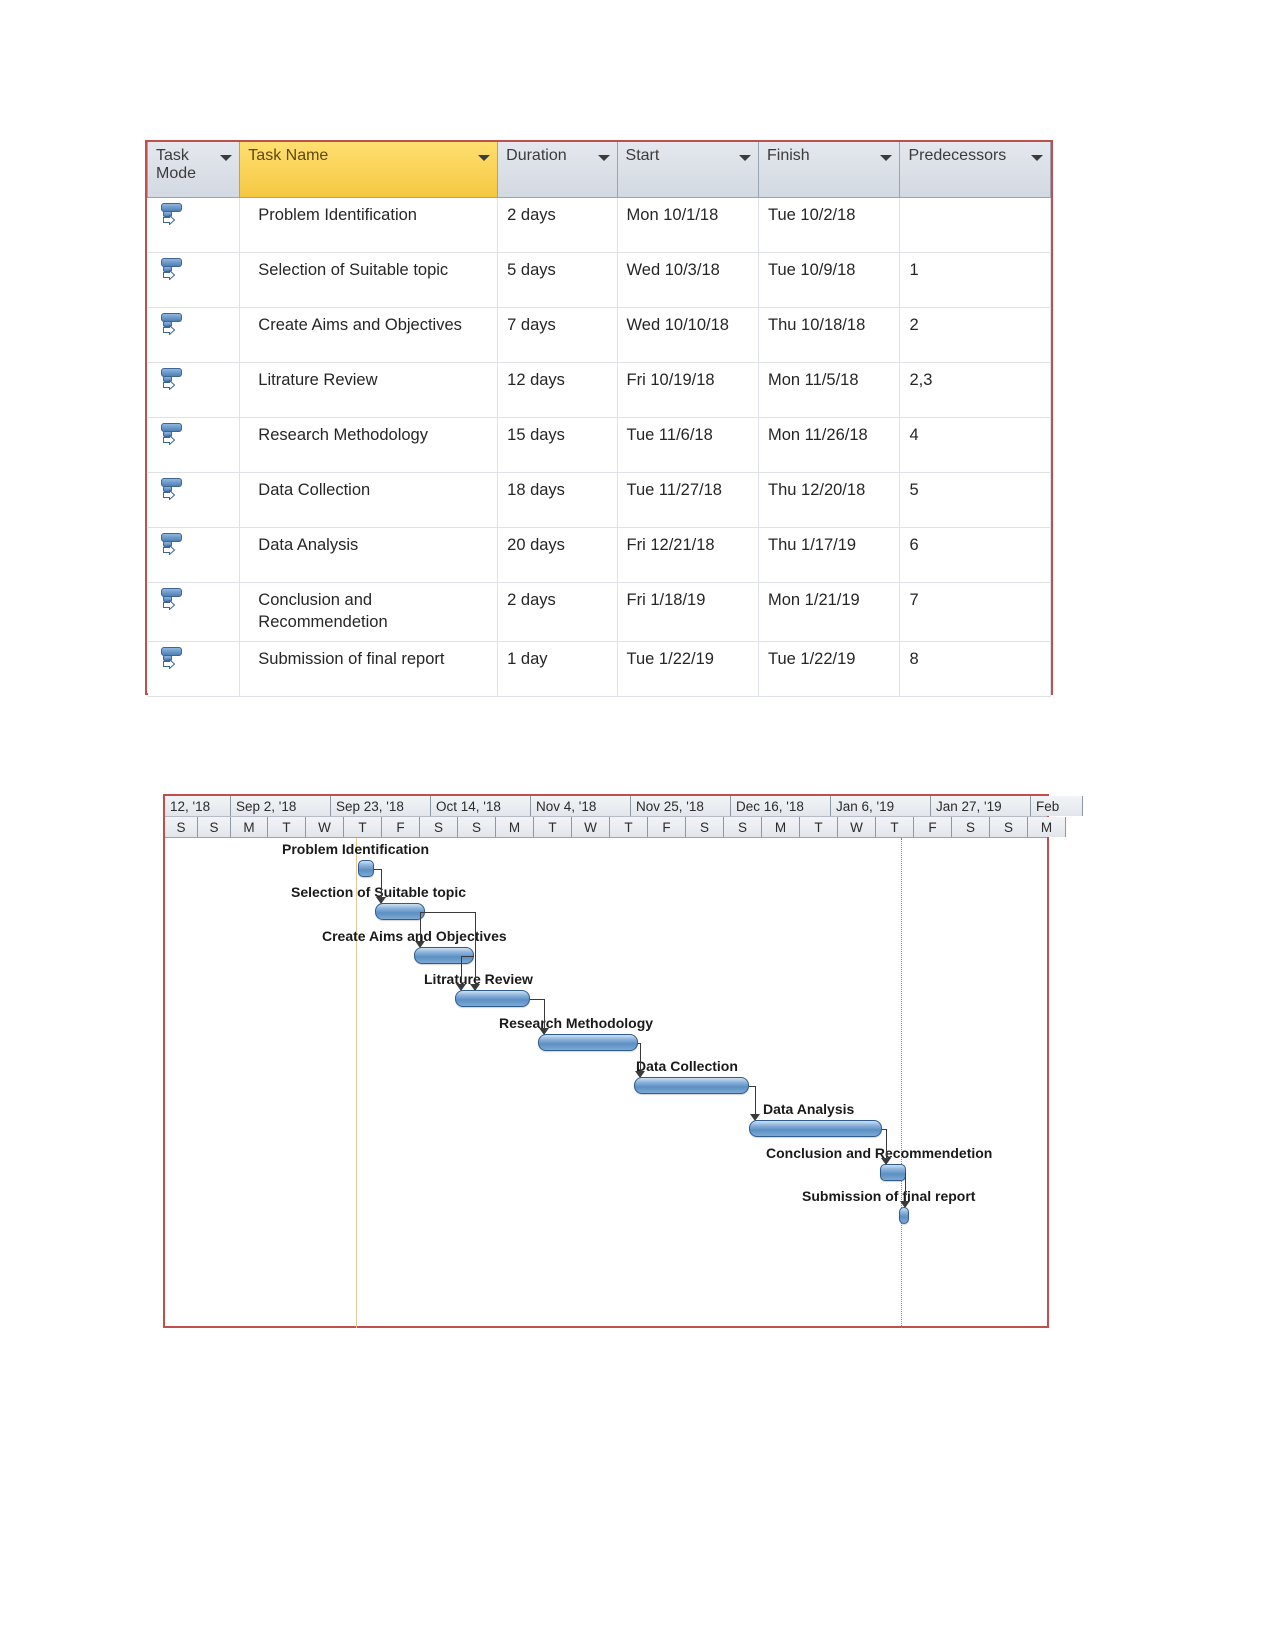  Describe the element at coordinates (829, 668) in the screenshot. I see `cell-finish: Tue 1/22/19` at that location.